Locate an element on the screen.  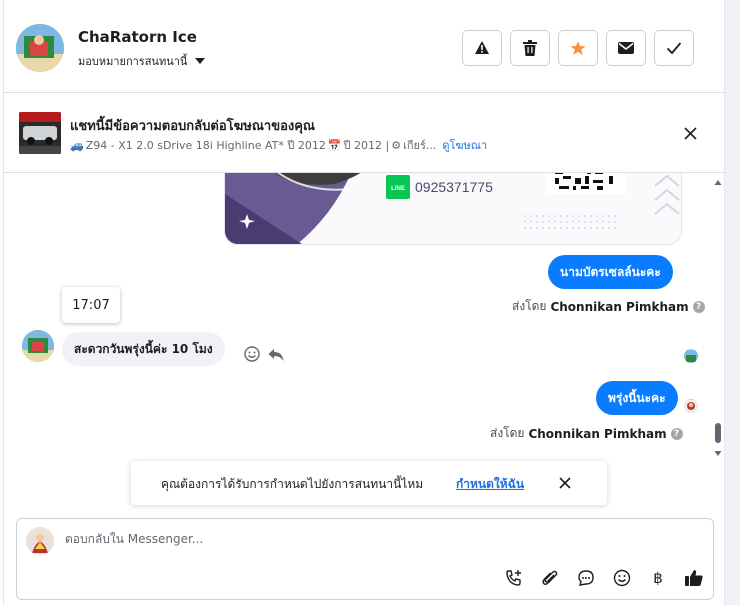
call-icon is located at coordinates (513, 578).